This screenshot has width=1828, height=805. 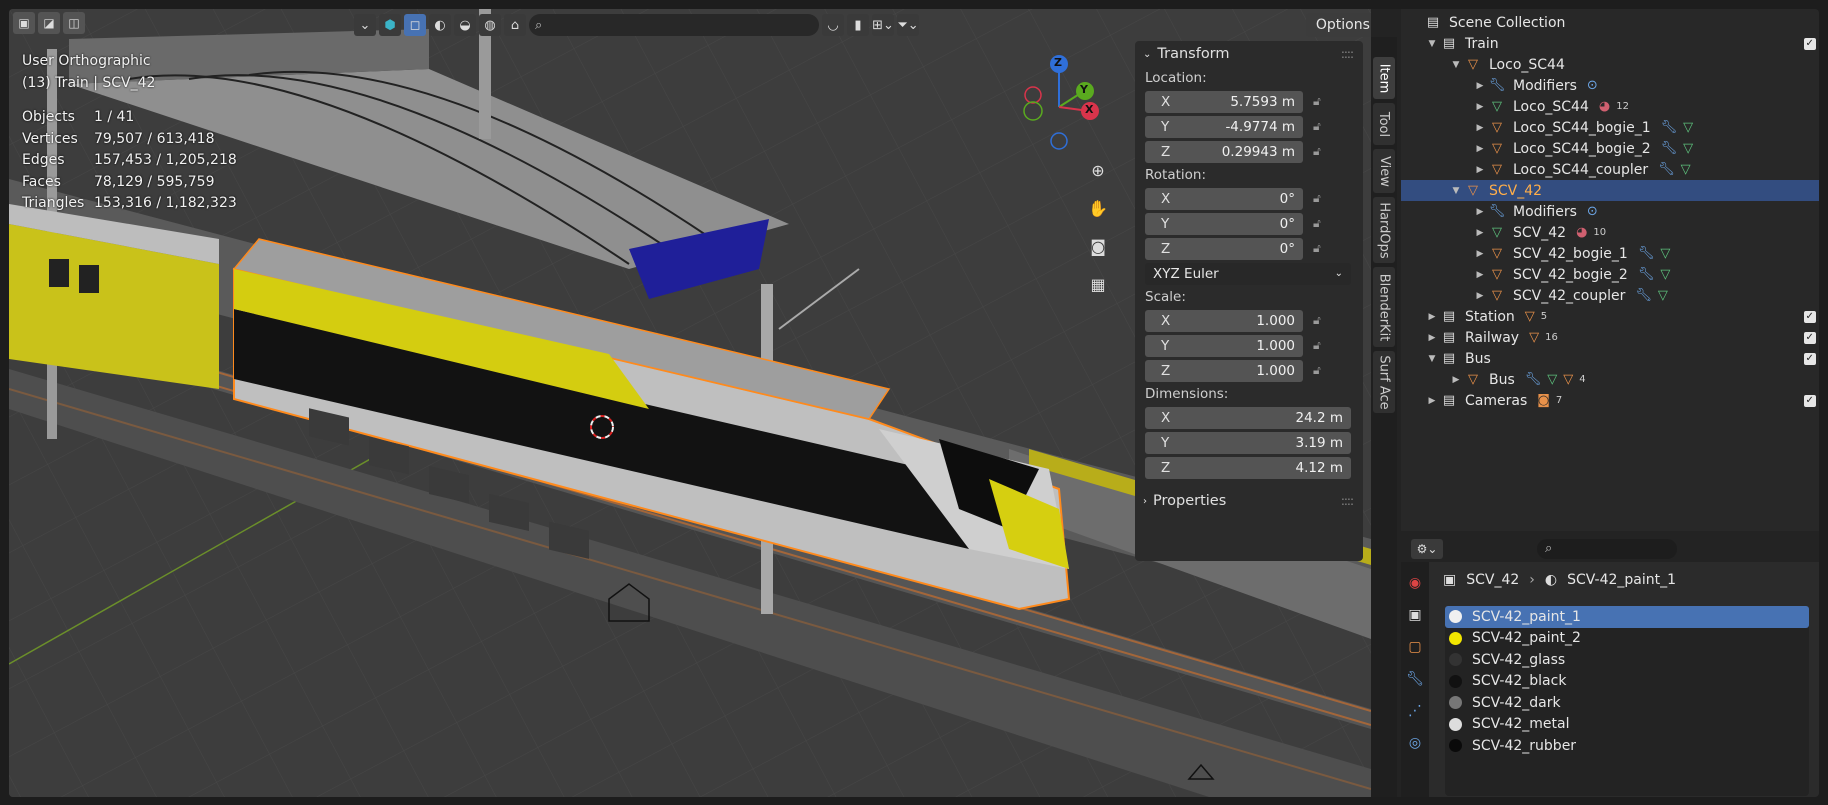 What do you see at coordinates (1384, 230) in the screenshot?
I see `tab-hardops: HardOps` at bounding box center [1384, 230].